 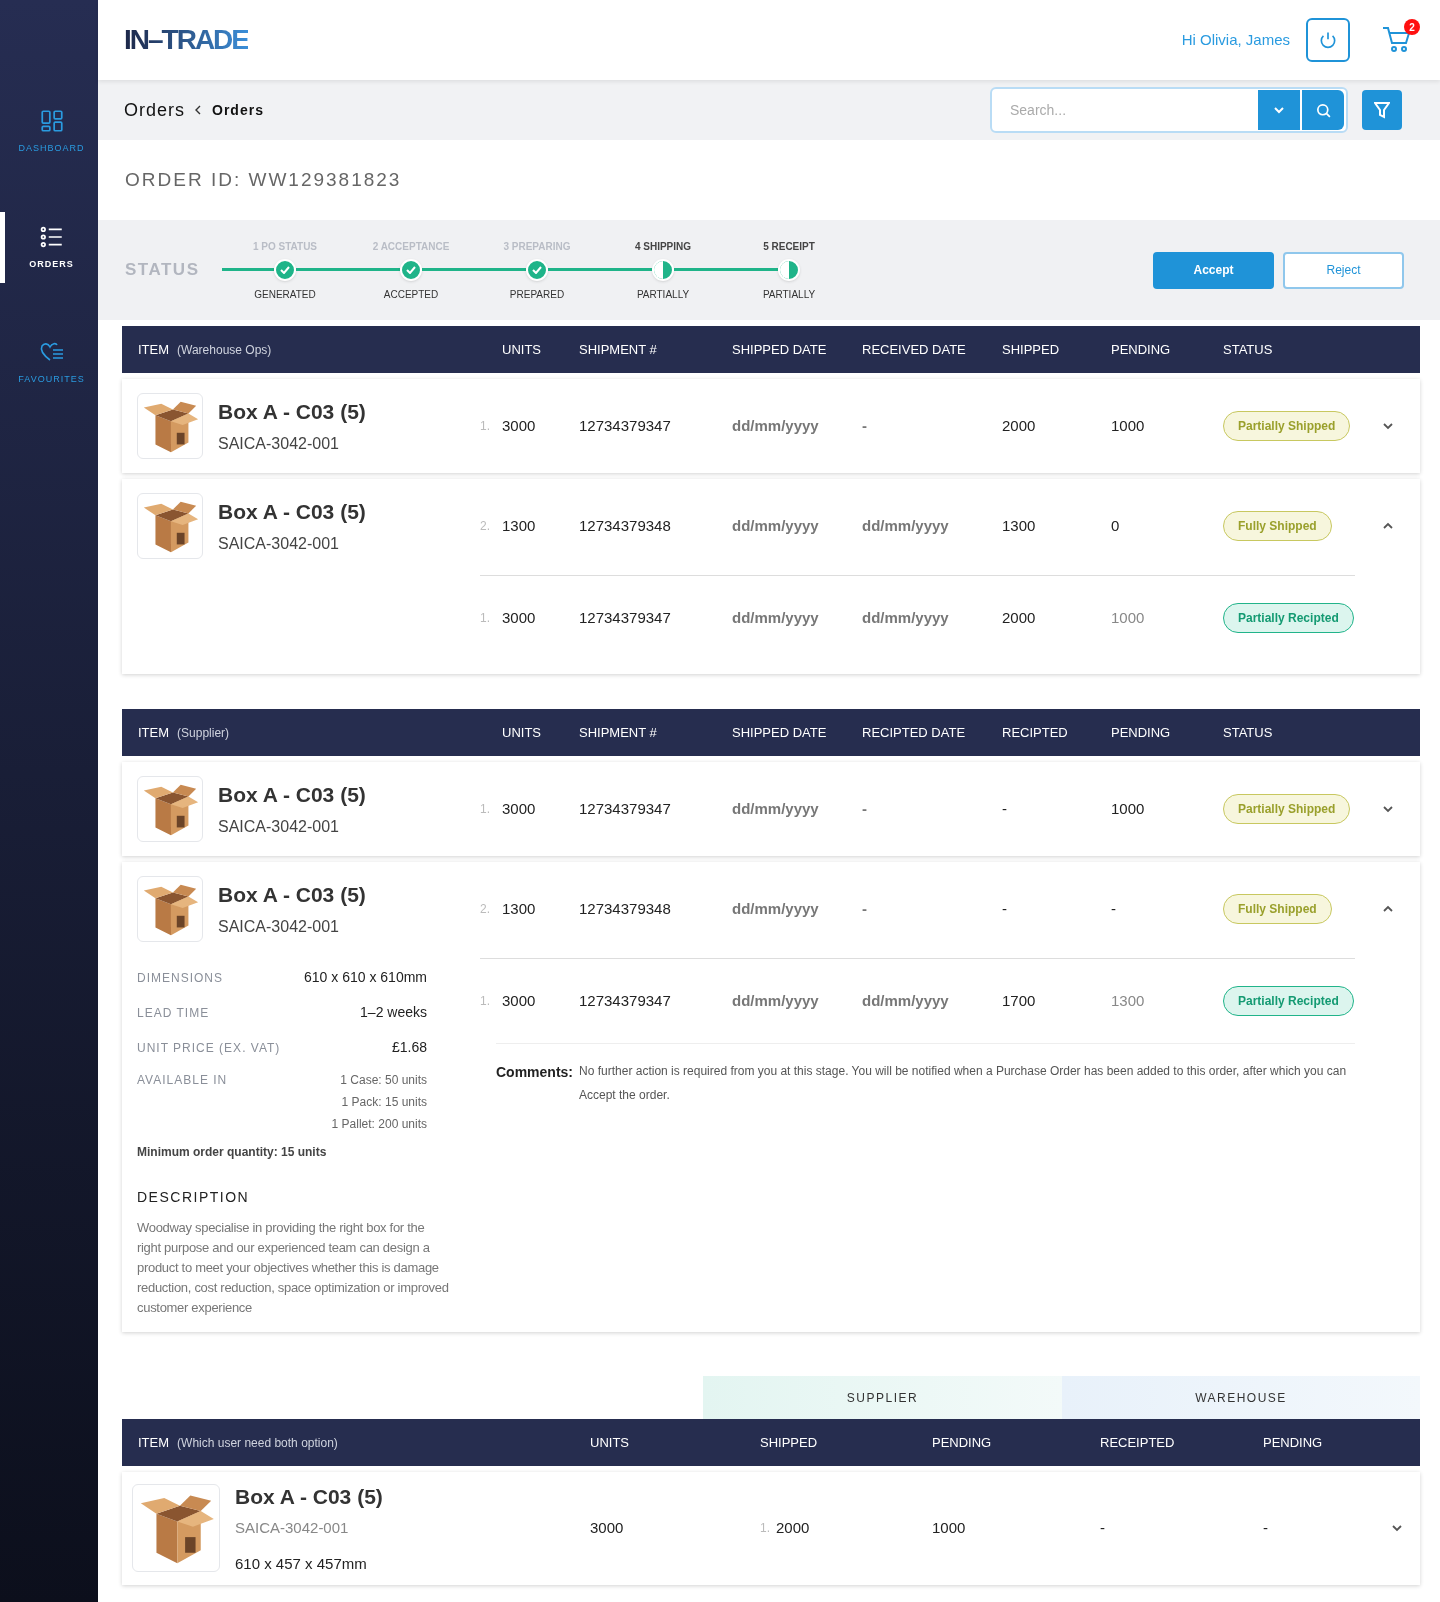 I want to click on spec-label: UNIT PRICE (EX. VAT), so click(x=209, y=1048).